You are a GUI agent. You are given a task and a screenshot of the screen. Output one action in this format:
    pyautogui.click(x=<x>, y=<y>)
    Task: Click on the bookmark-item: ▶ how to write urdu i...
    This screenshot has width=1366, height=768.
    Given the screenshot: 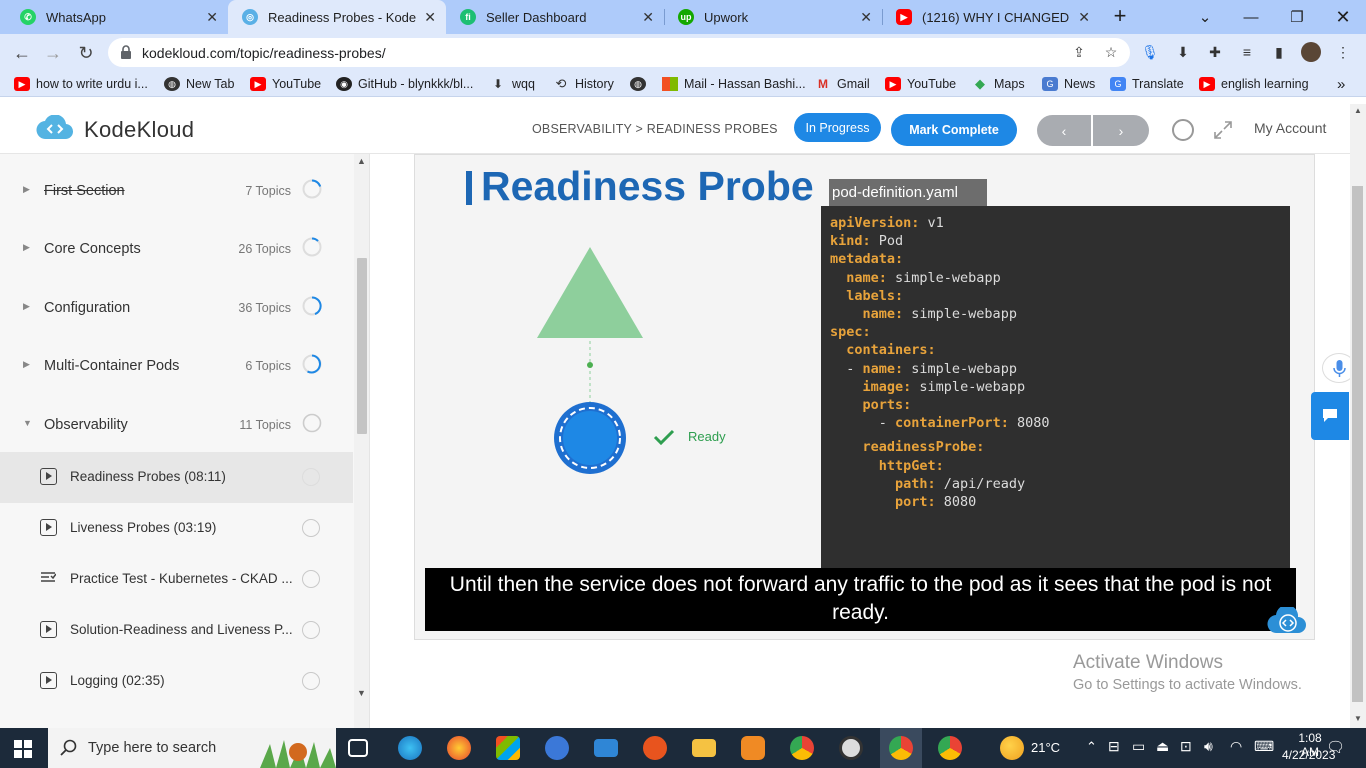 What is the action you would take?
    pyautogui.click(x=81, y=84)
    